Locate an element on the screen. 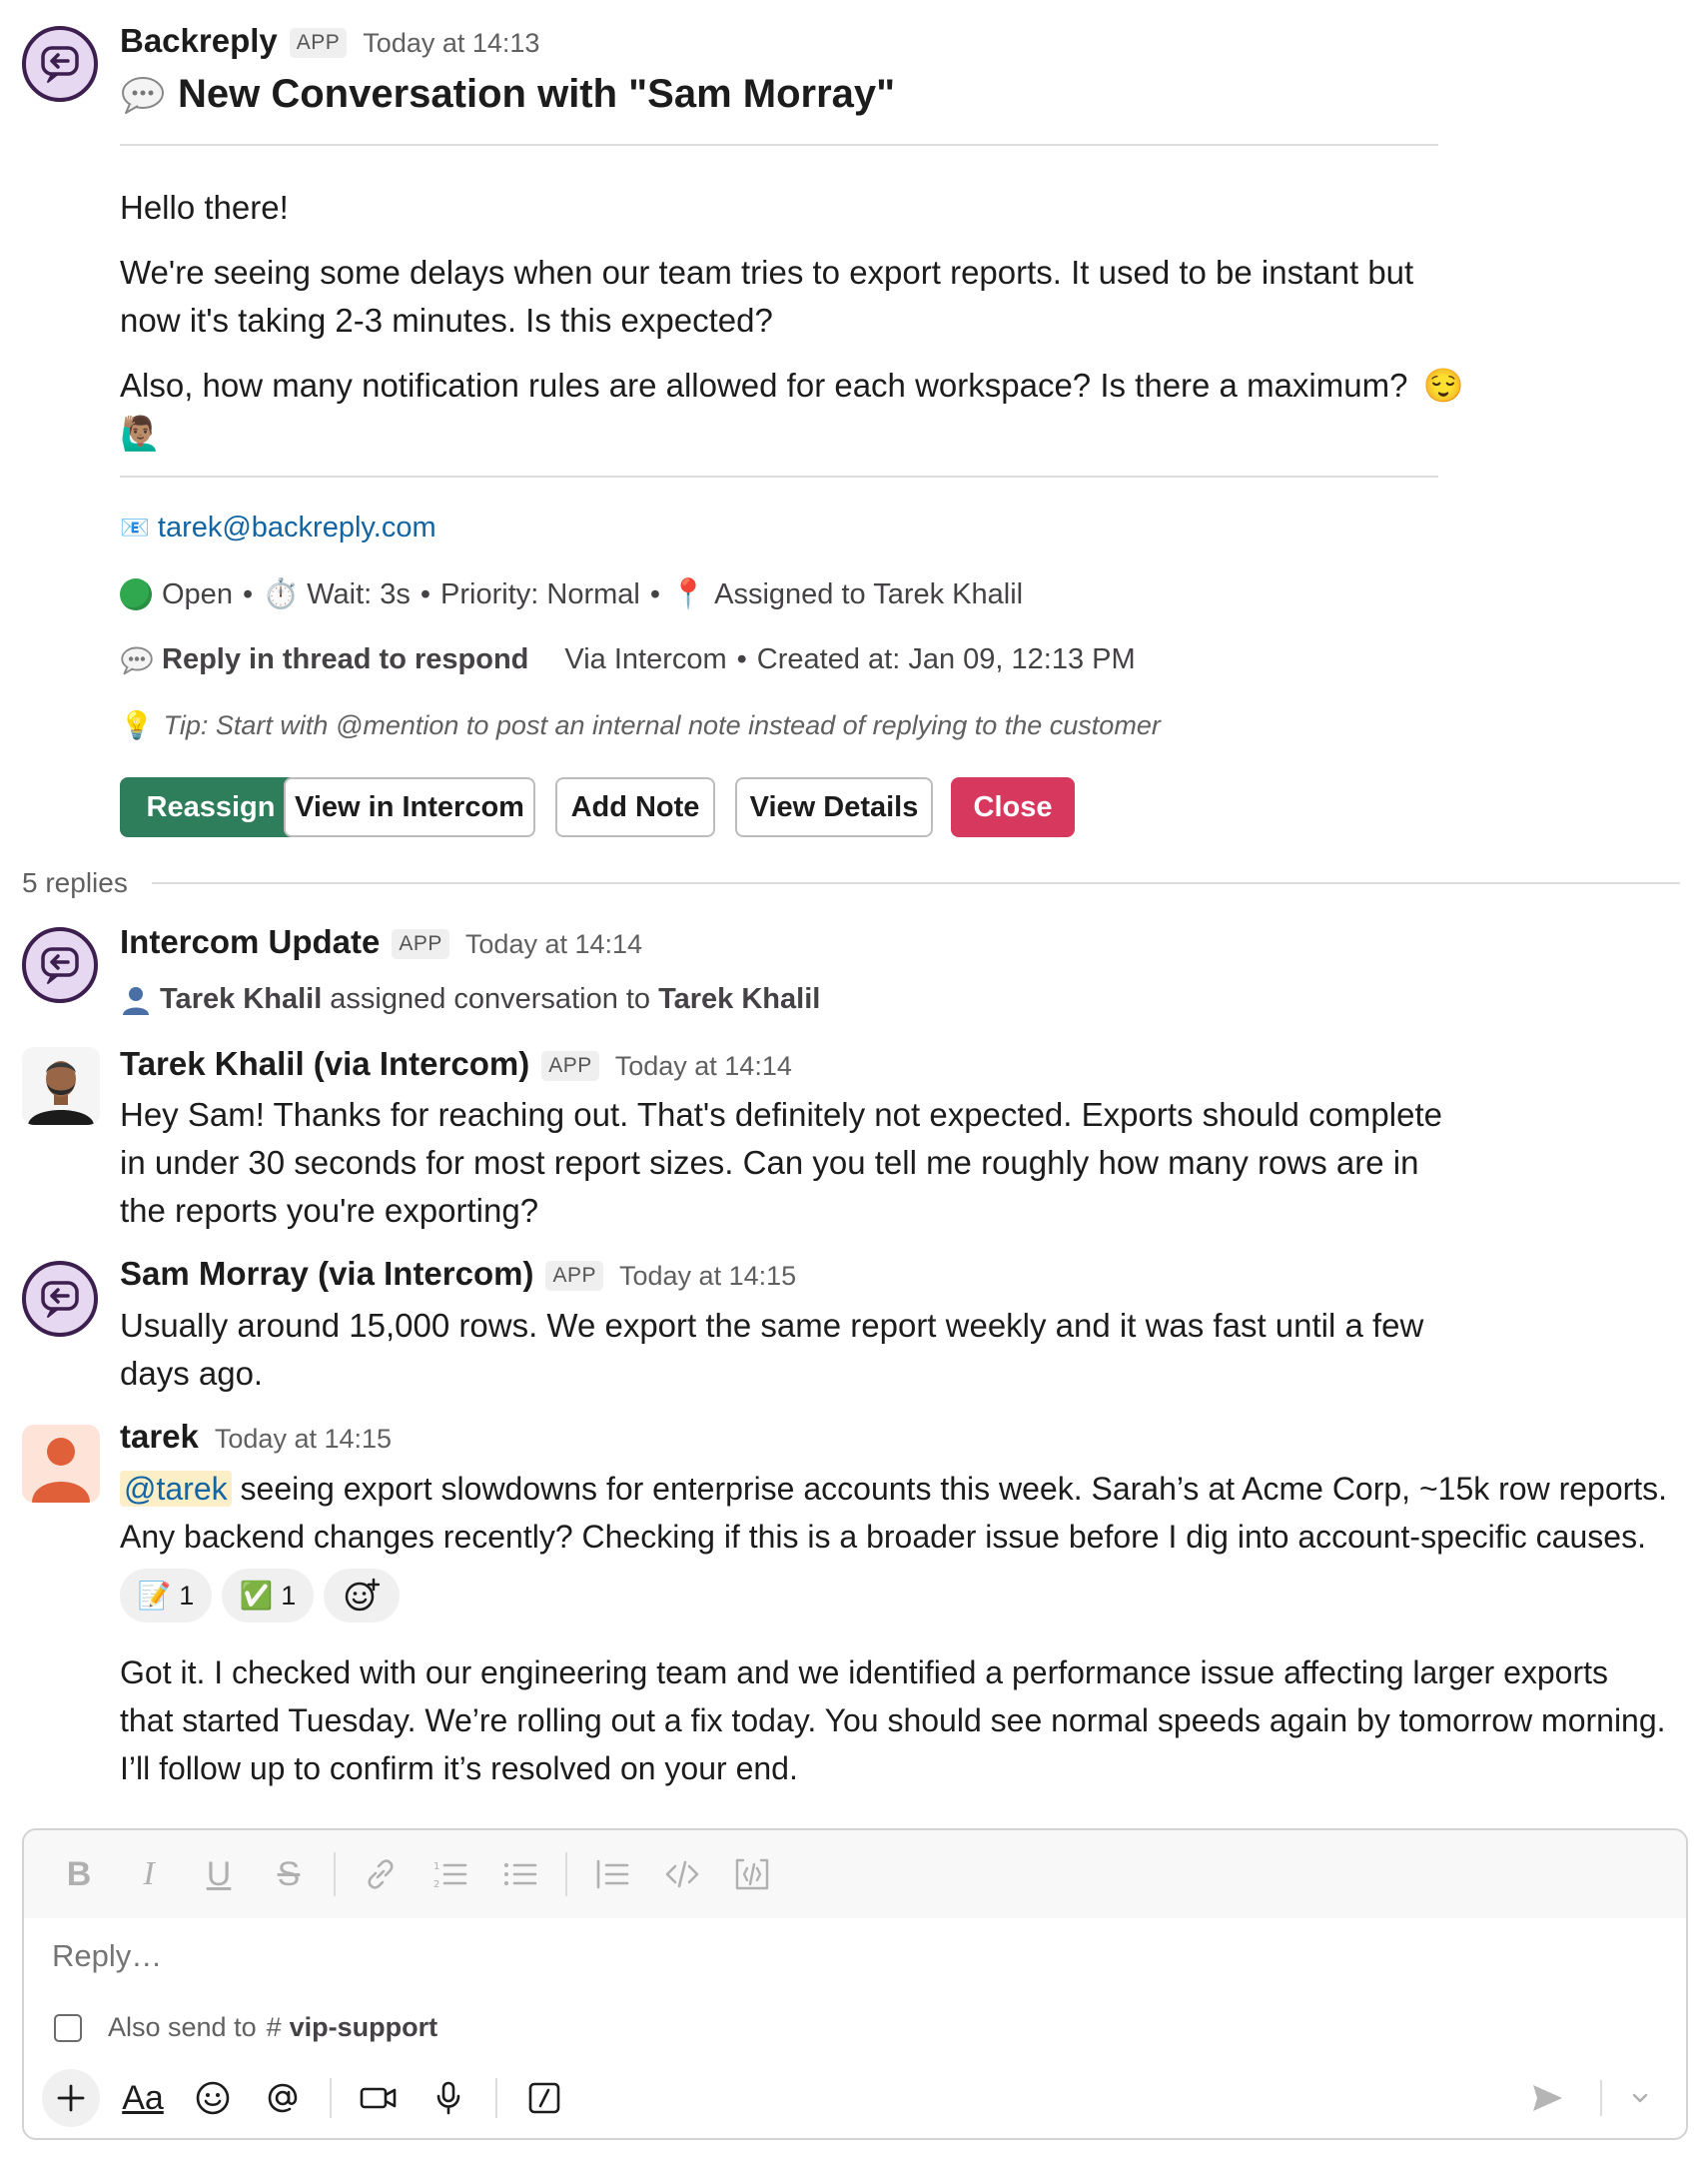 Image resolution: width=1708 pixels, height=2158 pixels. timestamp: Today at 14:13 is located at coordinates (451, 43).